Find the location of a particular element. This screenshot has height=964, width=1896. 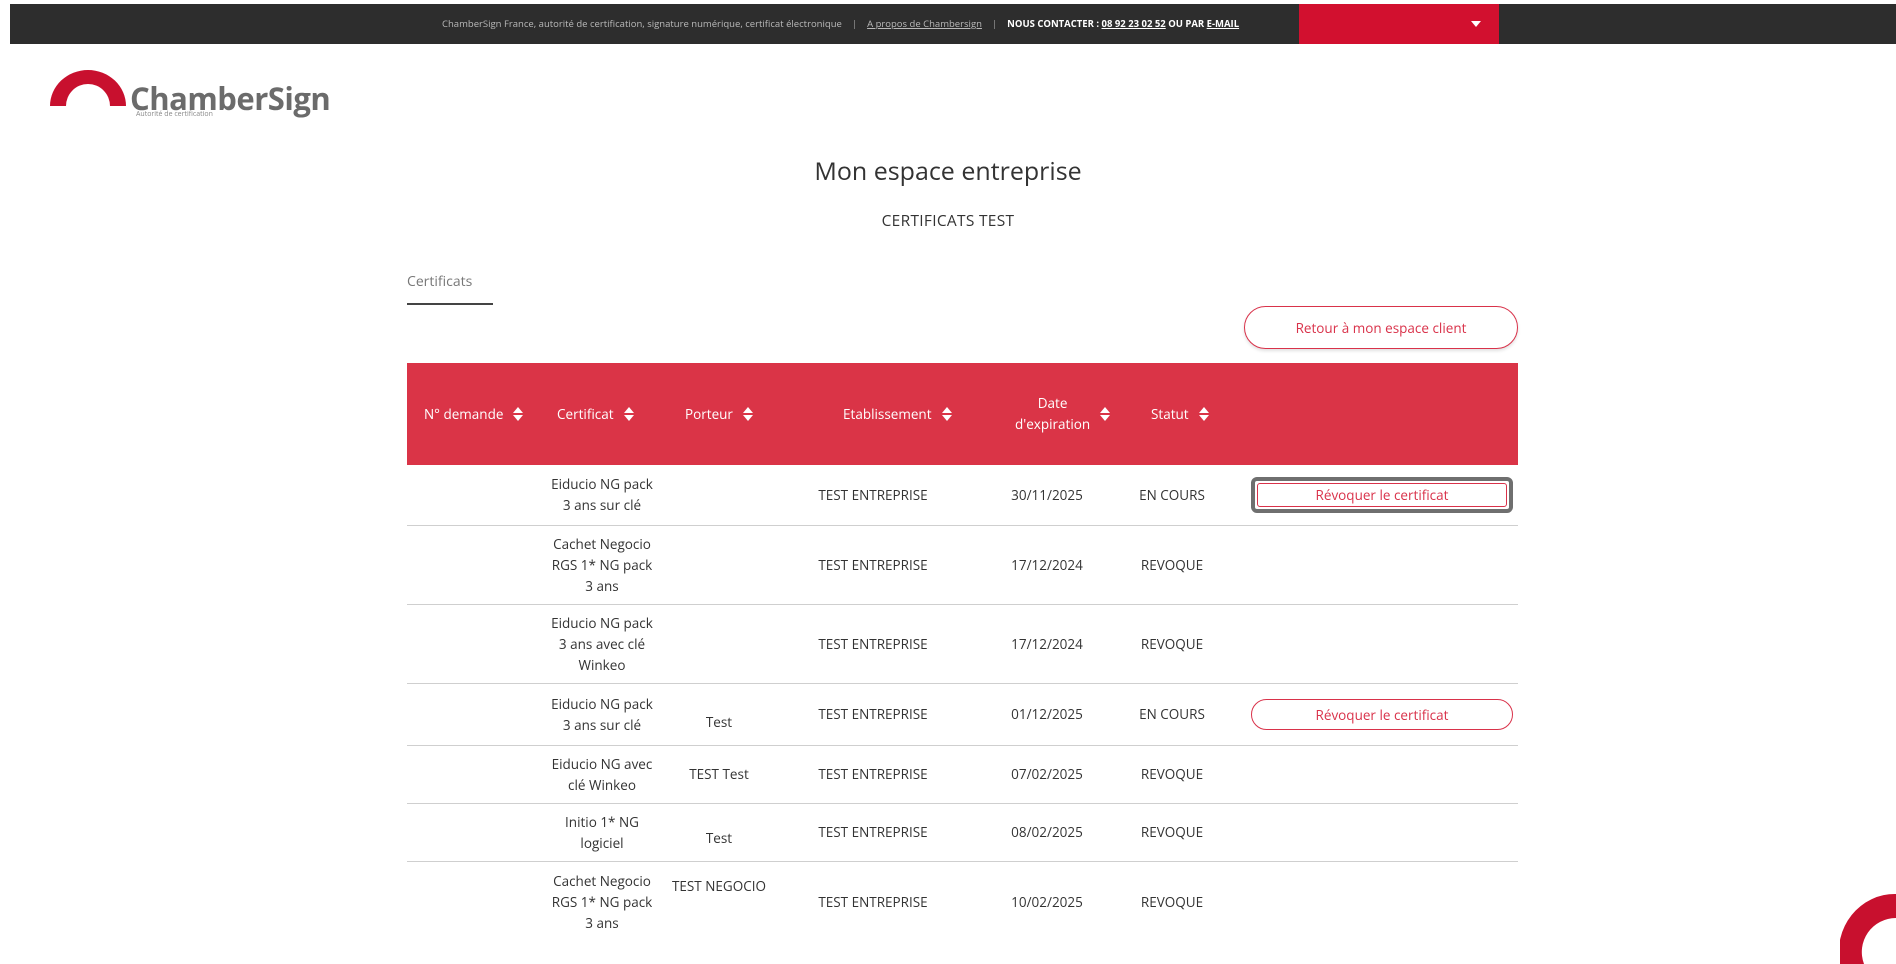

cell-date: 10/02/2025 is located at coordinates (1047, 901).